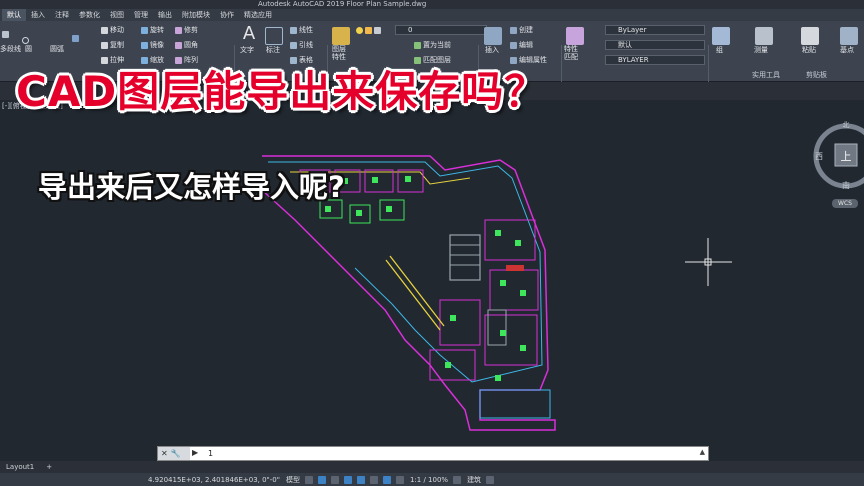 The width and height of the screenshot is (864, 486). What do you see at coordinates (849, 36) in the screenshot?
I see `base-point-icon` at bounding box center [849, 36].